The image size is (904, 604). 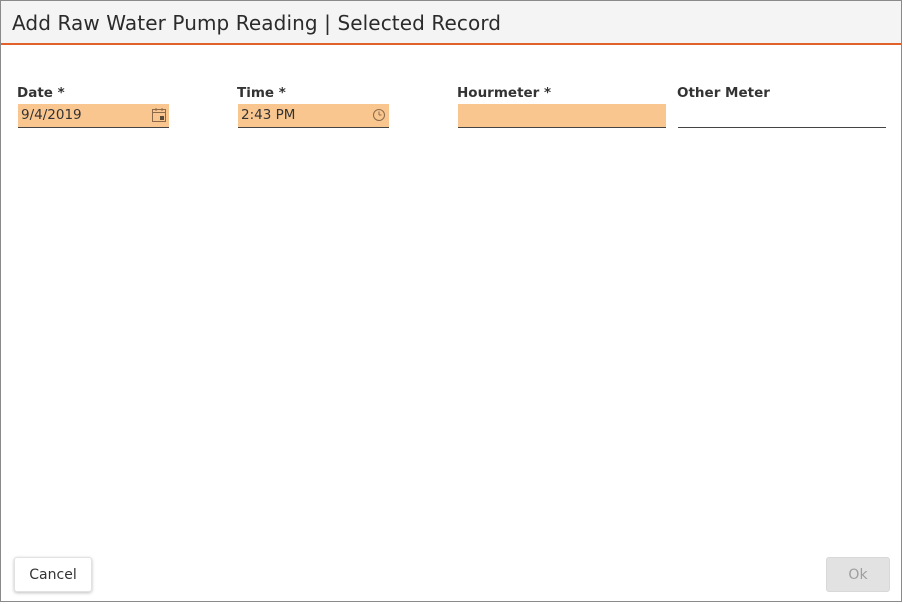 I want to click on date-field: 9/4/2019, so click(x=93, y=116).